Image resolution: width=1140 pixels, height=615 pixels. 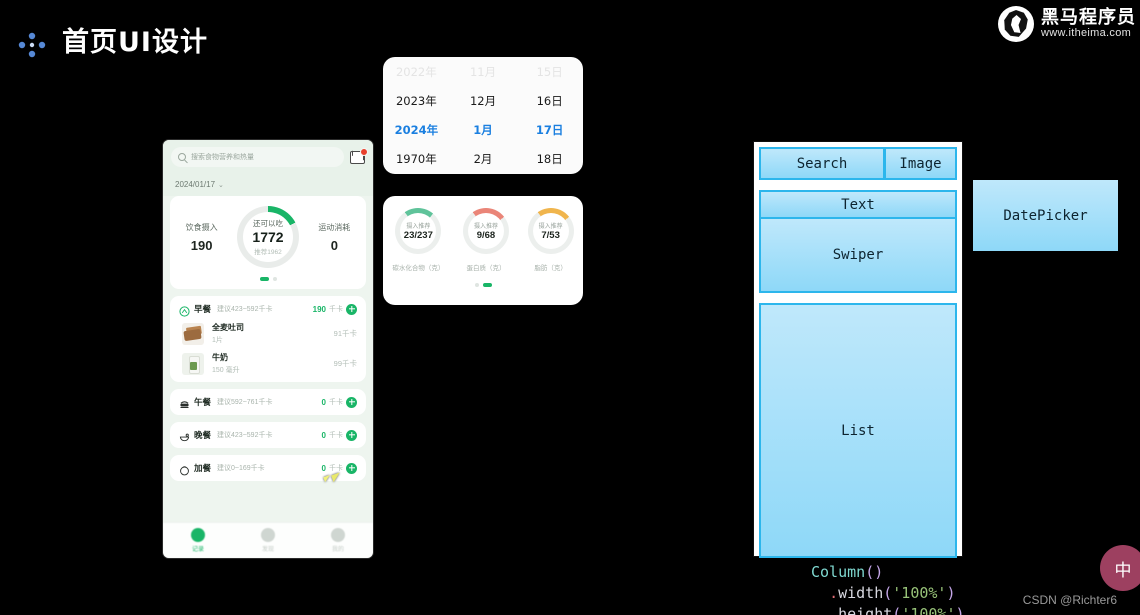 What do you see at coordinates (241, 468) in the screenshot?
I see `meal-recommend: 建议0~169千卡` at bounding box center [241, 468].